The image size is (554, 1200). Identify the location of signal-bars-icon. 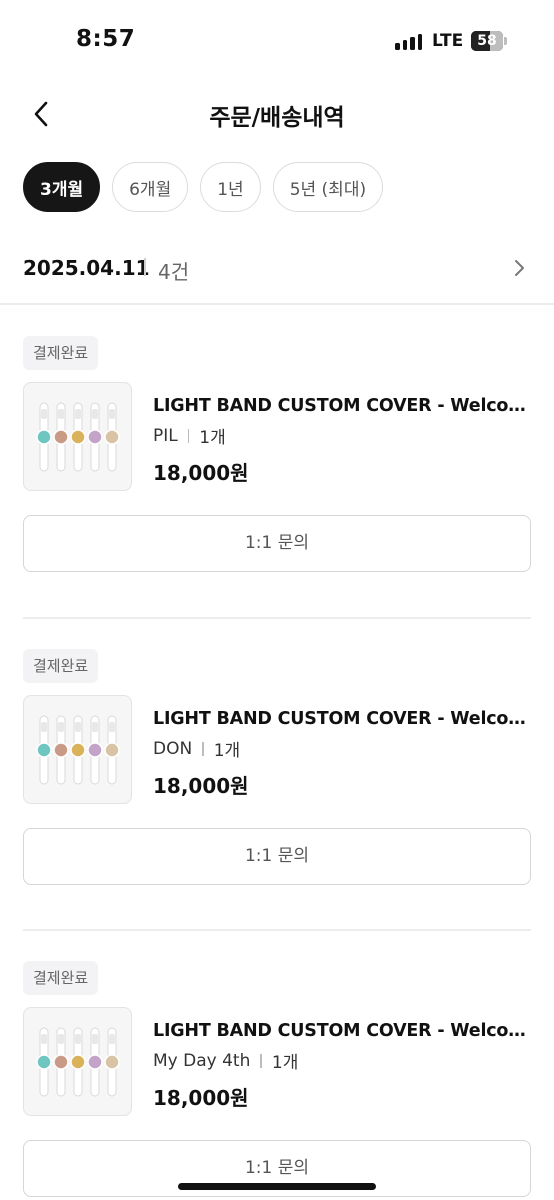
(409, 41).